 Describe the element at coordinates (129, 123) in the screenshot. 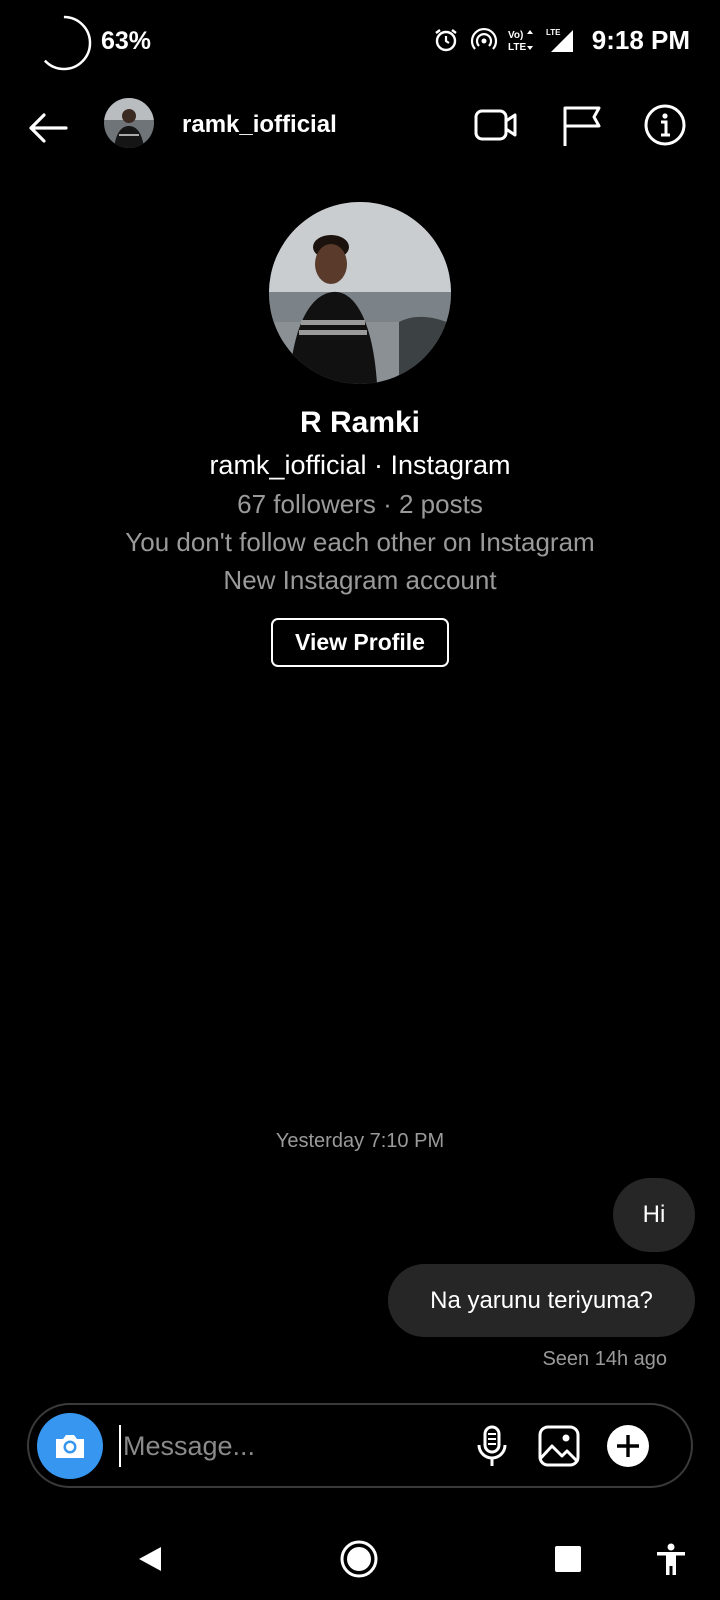

I see `header-avatar` at that location.